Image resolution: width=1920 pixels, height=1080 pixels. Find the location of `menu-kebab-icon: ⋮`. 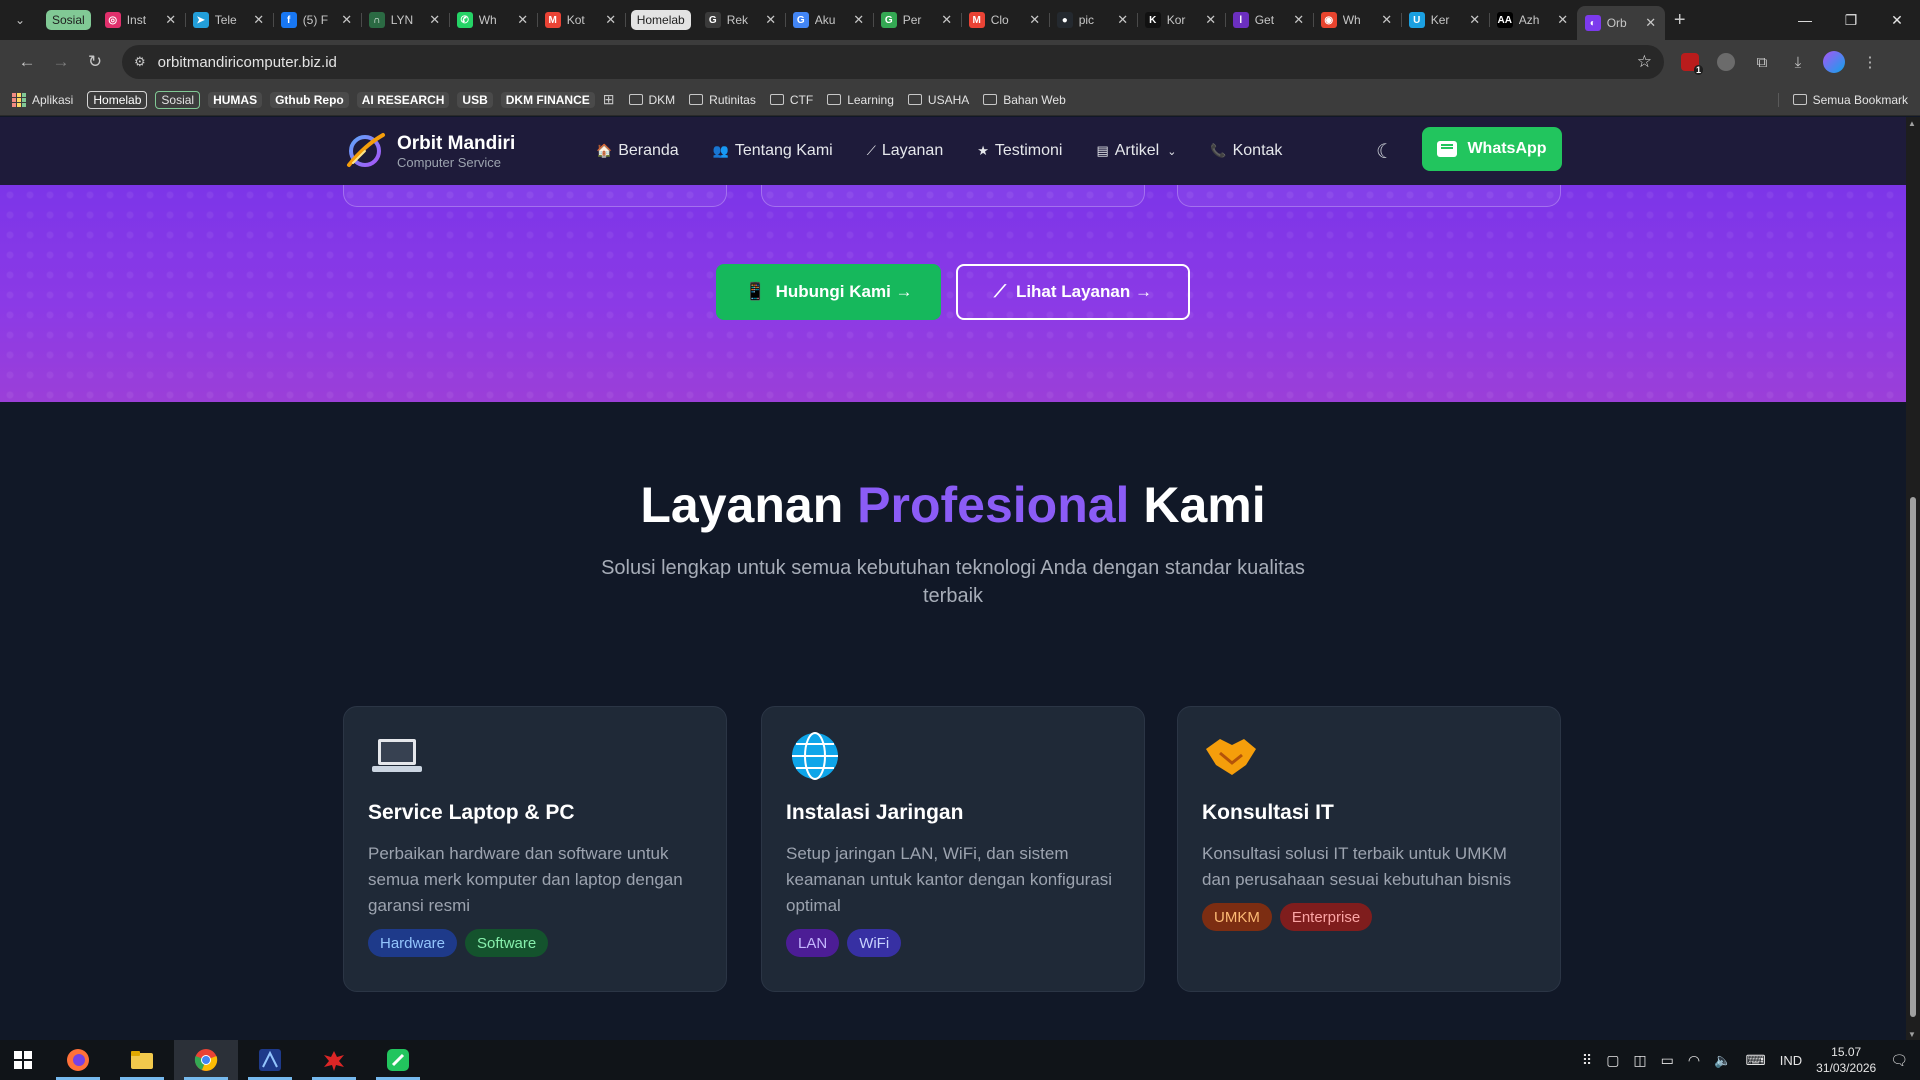

menu-kebab-icon: ⋮ is located at coordinates (1870, 62).